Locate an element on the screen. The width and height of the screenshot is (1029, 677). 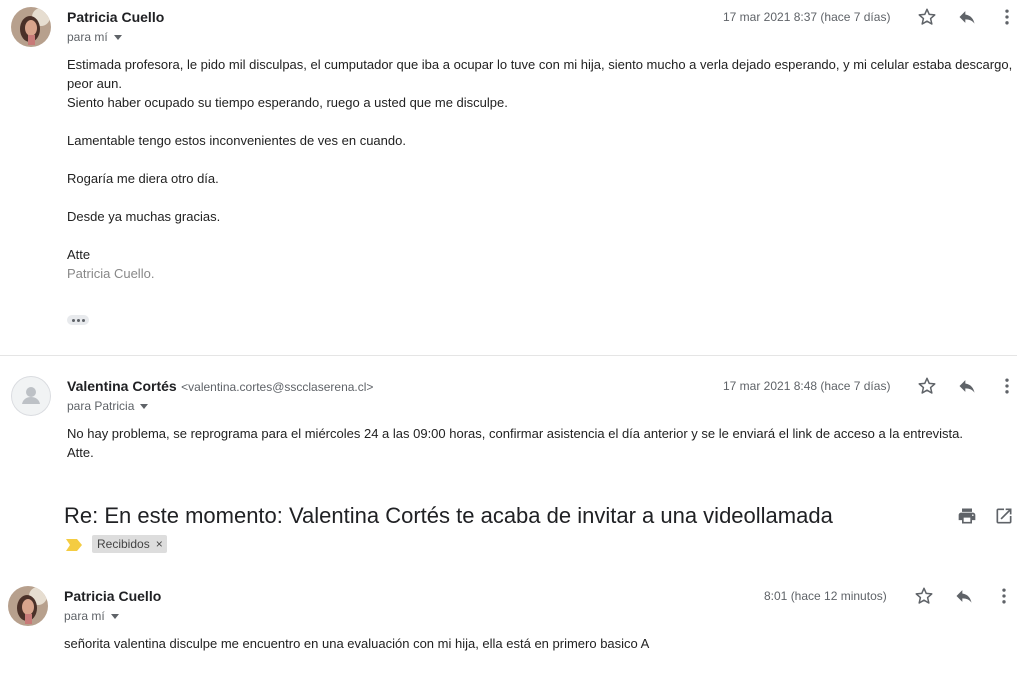
label-chip-inbox: Recibidos × is located at coordinates (129, 544).